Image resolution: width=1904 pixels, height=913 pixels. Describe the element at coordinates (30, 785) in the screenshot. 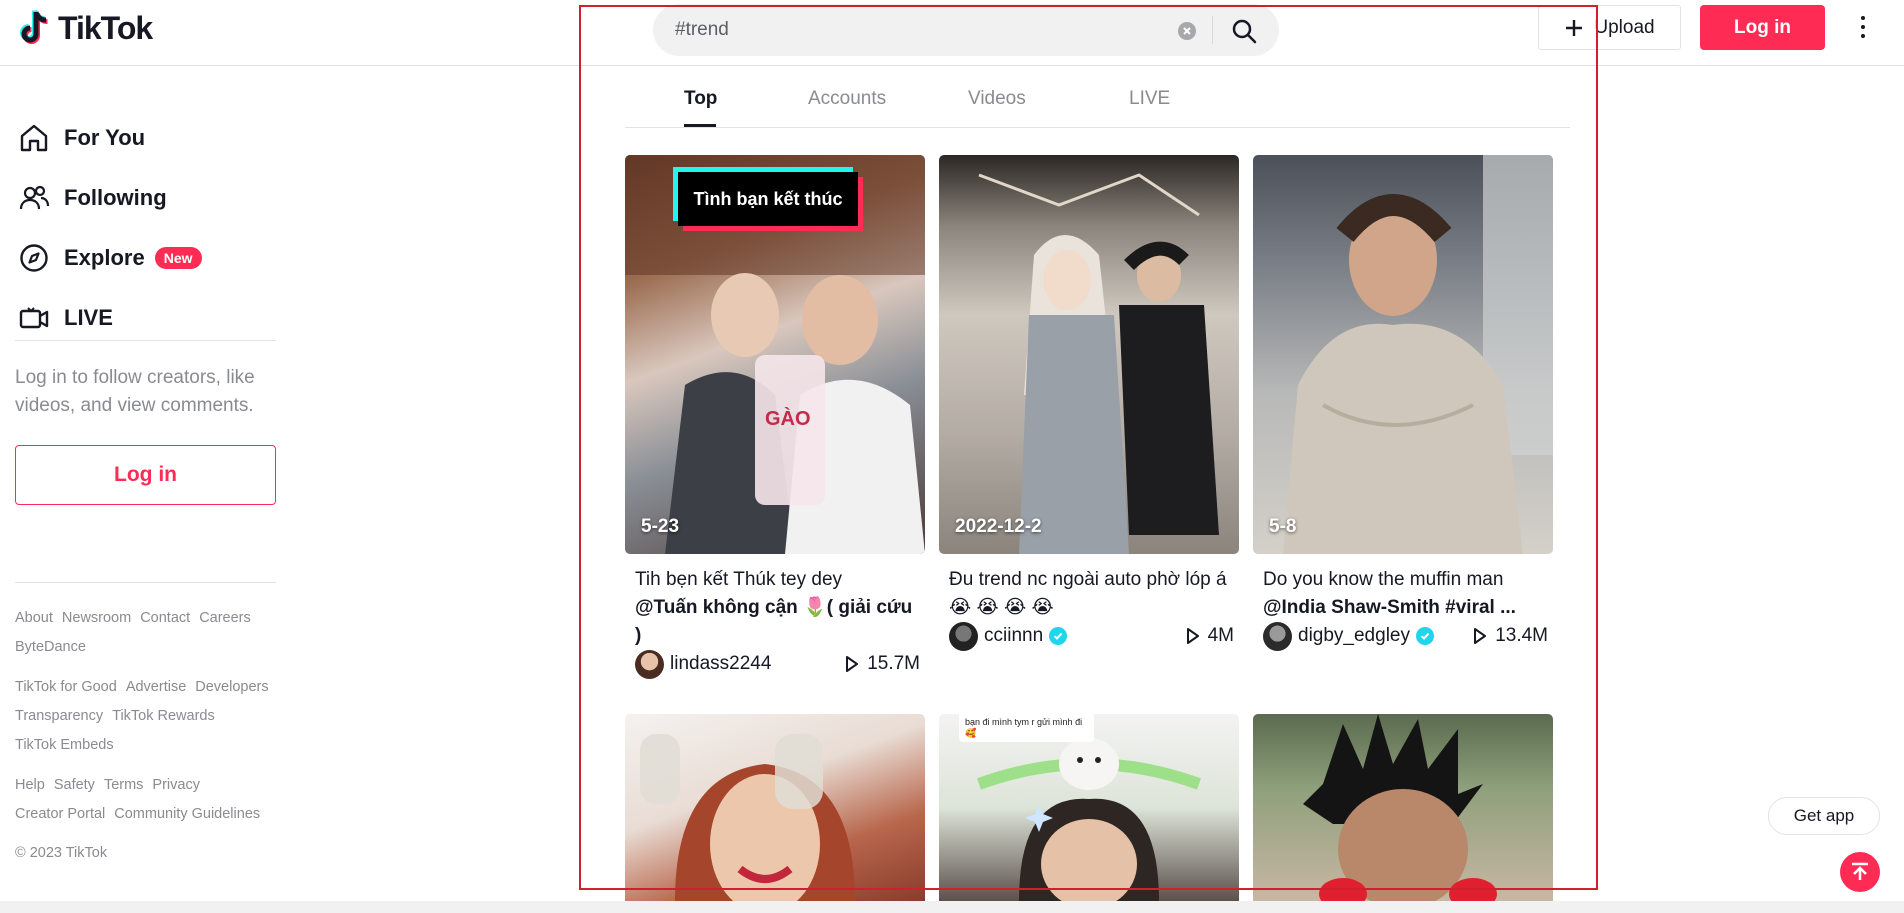

I see `footer-link: Help` at that location.